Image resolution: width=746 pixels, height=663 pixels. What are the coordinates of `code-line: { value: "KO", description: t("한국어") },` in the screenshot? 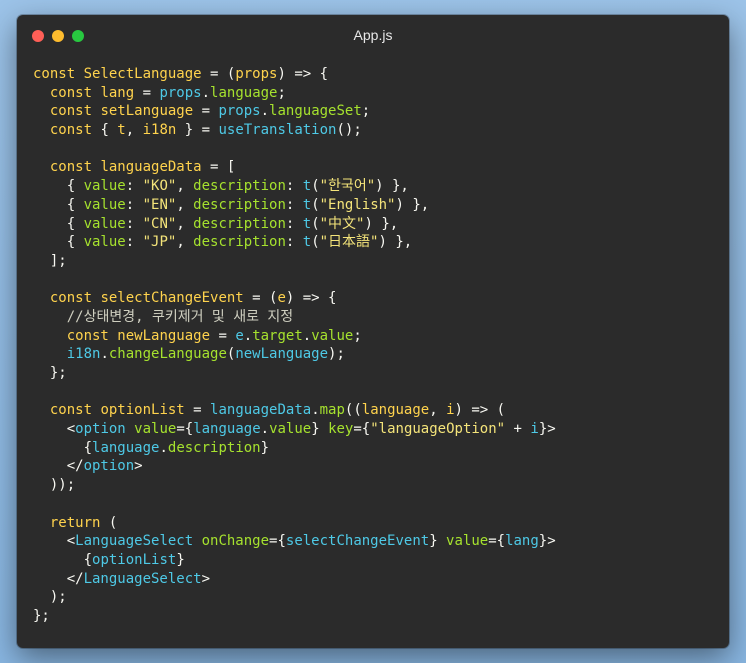 It's located at (376, 186).